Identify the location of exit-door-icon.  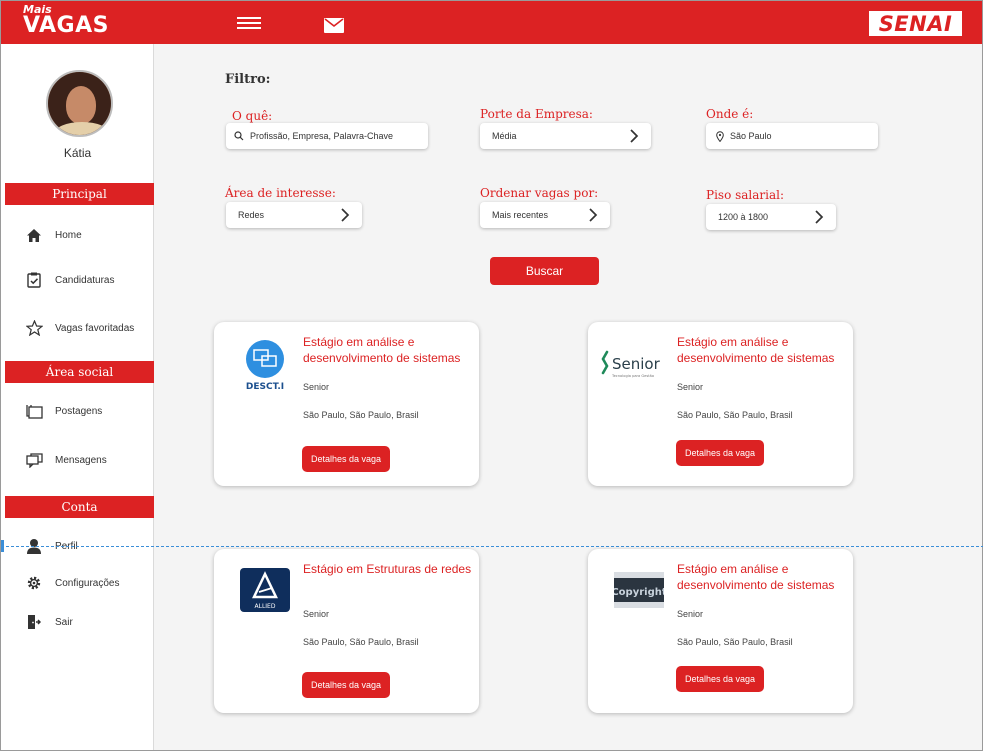
(34, 622).